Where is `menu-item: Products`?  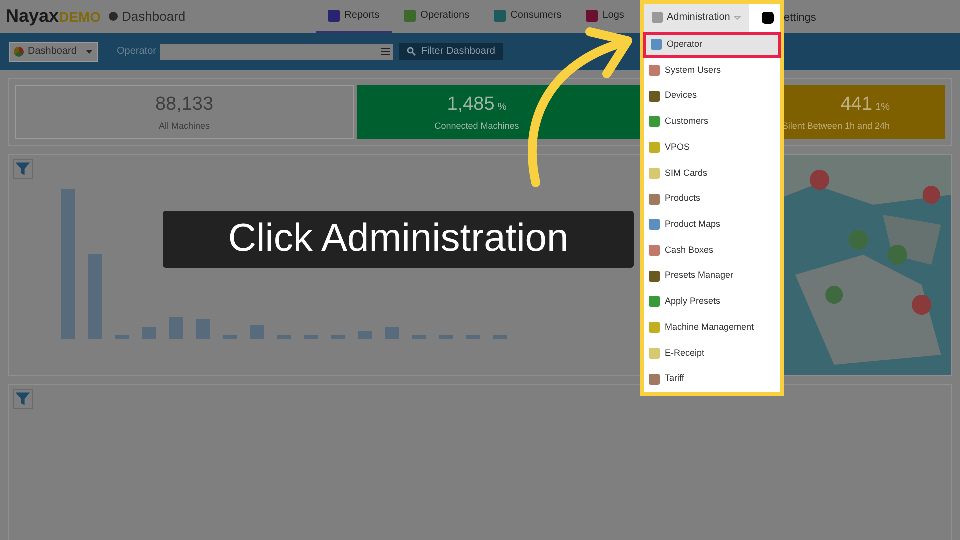 menu-item: Products is located at coordinates (712, 199).